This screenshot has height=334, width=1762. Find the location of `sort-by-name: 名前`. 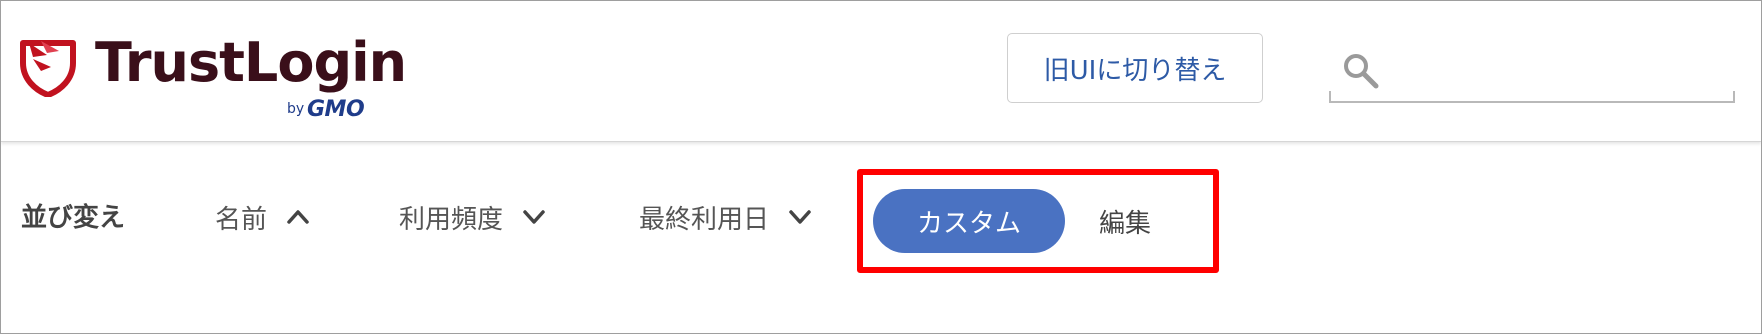

sort-by-name: 名前 is located at coordinates (263, 217).